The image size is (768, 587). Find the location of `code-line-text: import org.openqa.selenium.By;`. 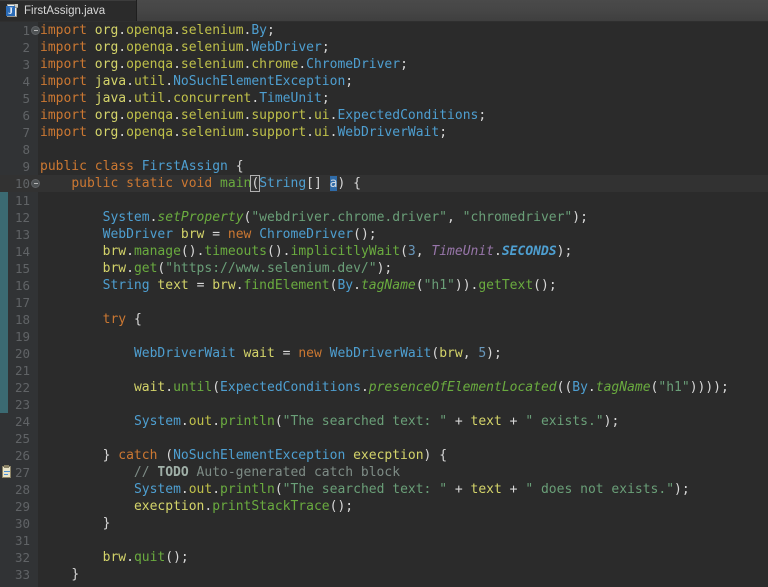

code-line-text: import org.openqa.selenium.By; is located at coordinates (157, 30).